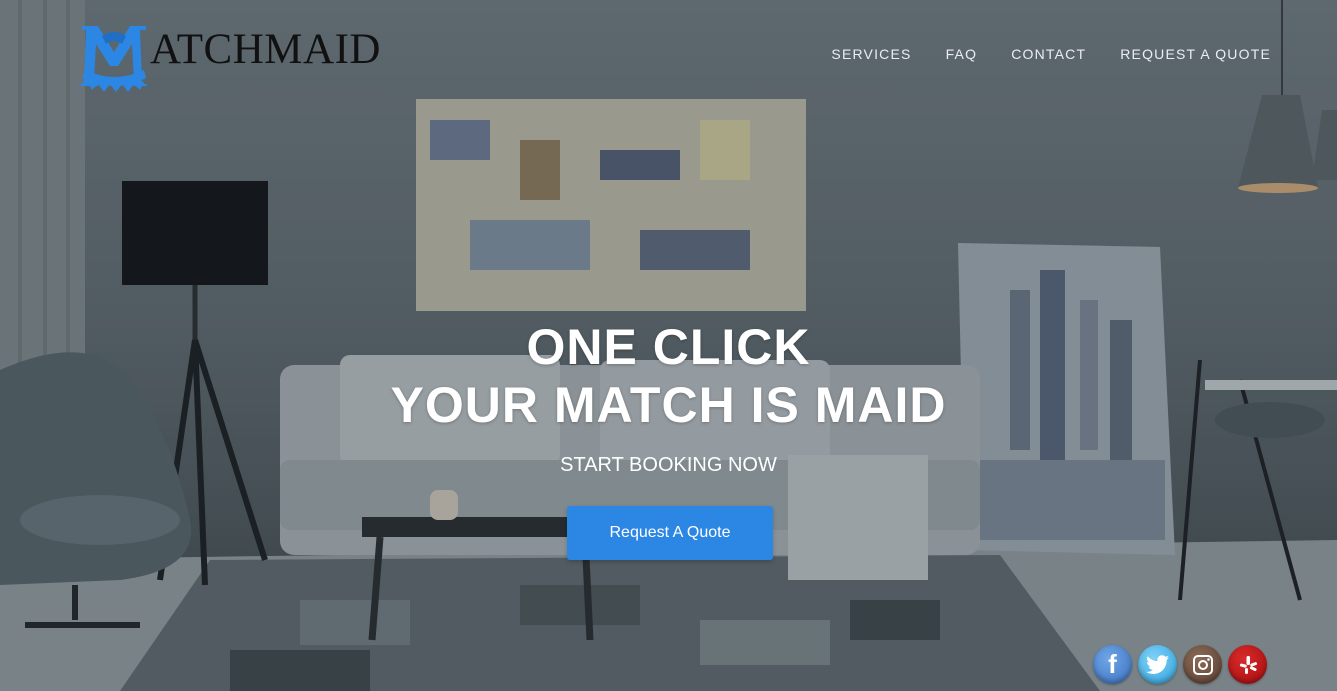 This screenshot has width=1337, height=691. I want to click on main-nav: SERVICES FAQ CONTACT REQUEST A QUOTE, so click(1051, 54).